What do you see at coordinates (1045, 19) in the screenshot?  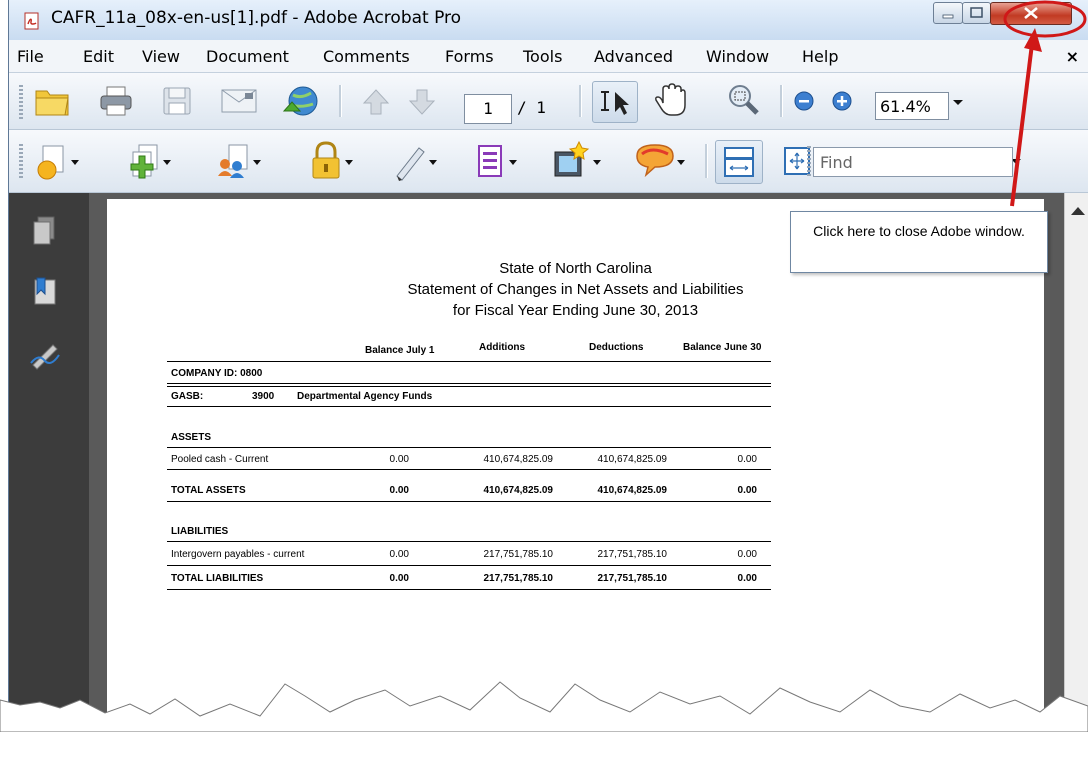 I see `close-highlight-ellipse` at bounding box center [1045, 19].